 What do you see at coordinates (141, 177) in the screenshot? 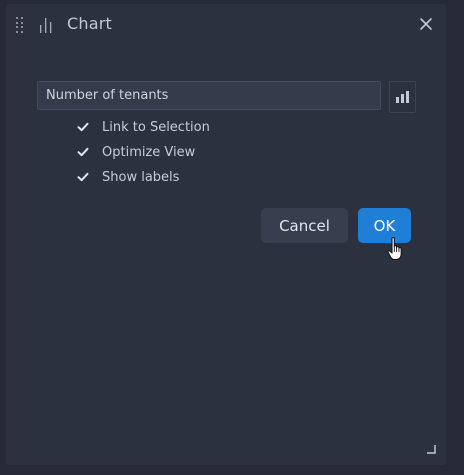
I see `option-label: Show labels` at bounding box center [141, 177].